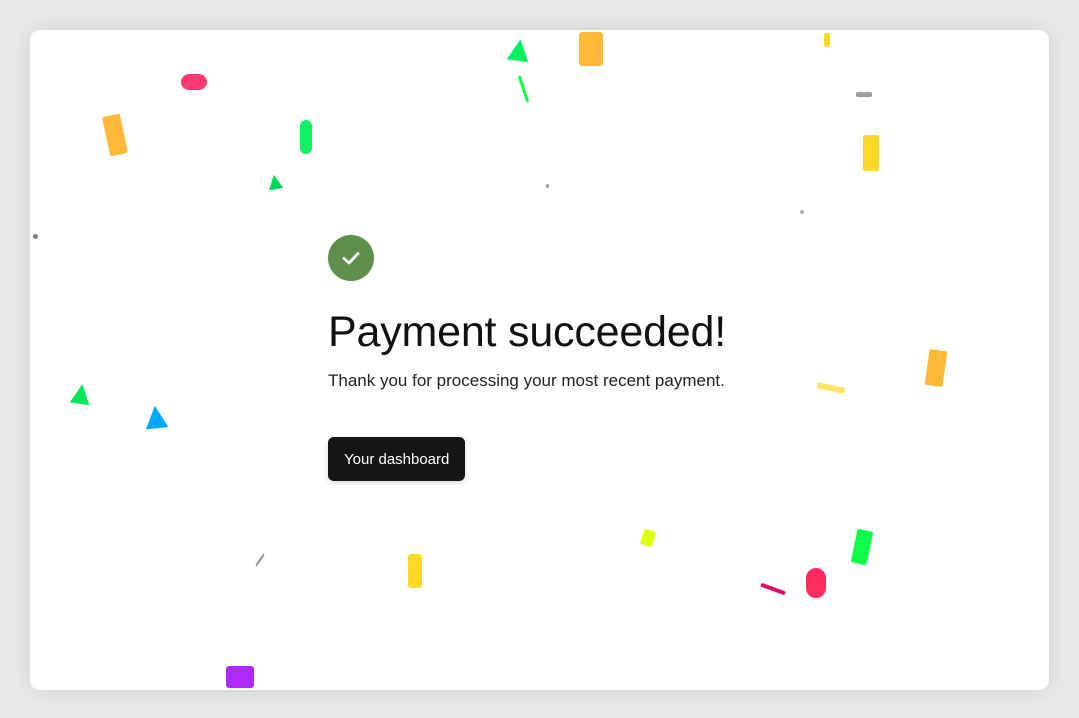 The image size is (1079, 718). Describe the element at coordinates (397, 459) in the screenshot. I see `your-dashboard-button: Your dashboard` at that location.